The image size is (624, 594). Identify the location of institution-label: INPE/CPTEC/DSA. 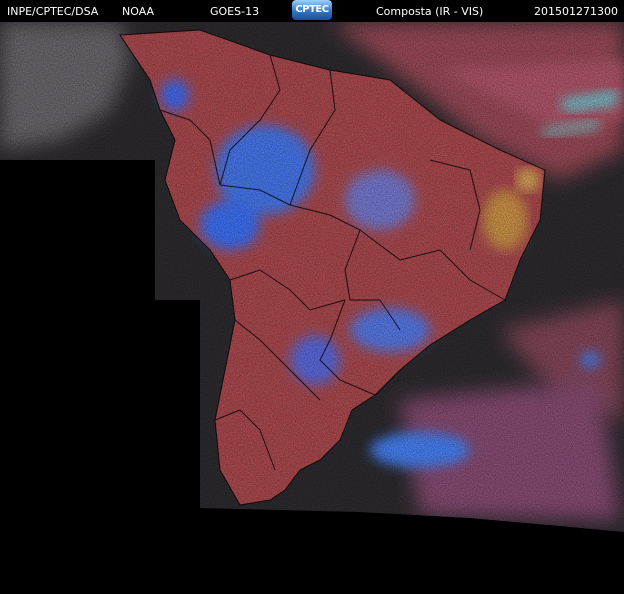
(53, 11).